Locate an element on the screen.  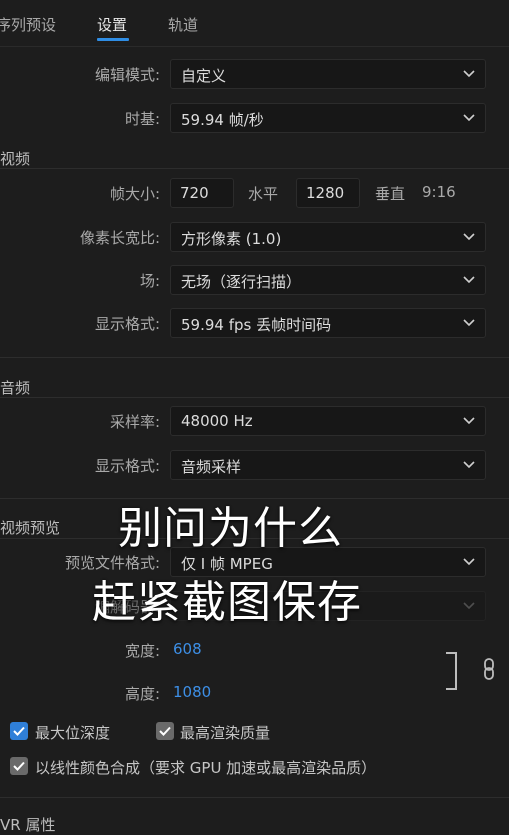
sample-rate-value: 48000 Hz is located at coordinates (217, 421).